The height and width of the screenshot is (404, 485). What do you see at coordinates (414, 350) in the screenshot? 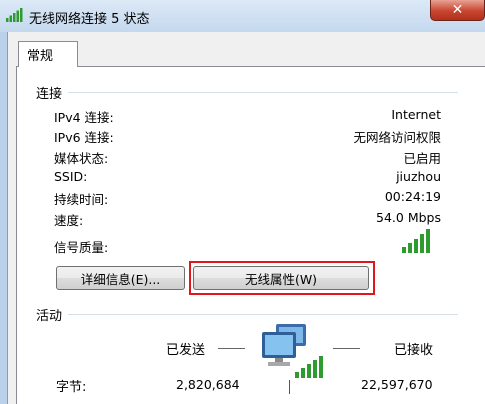
I see `received-label: 已接收` at bounding box center [414, 350].